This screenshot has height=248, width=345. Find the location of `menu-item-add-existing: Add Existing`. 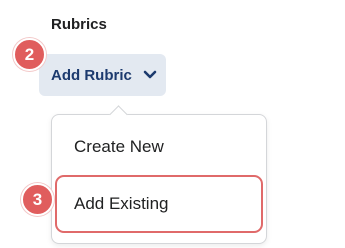

menu-item-add-existing: Add Existing is located at coordinates (159, 204).